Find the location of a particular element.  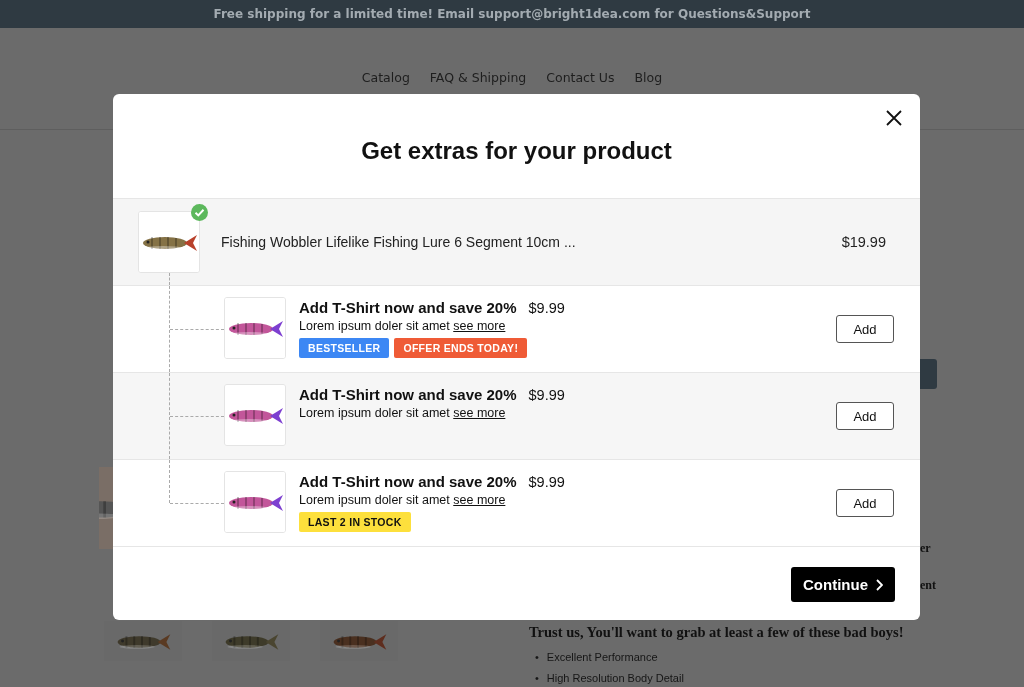

continue-button: Continue is located at coordinates (843, 584).